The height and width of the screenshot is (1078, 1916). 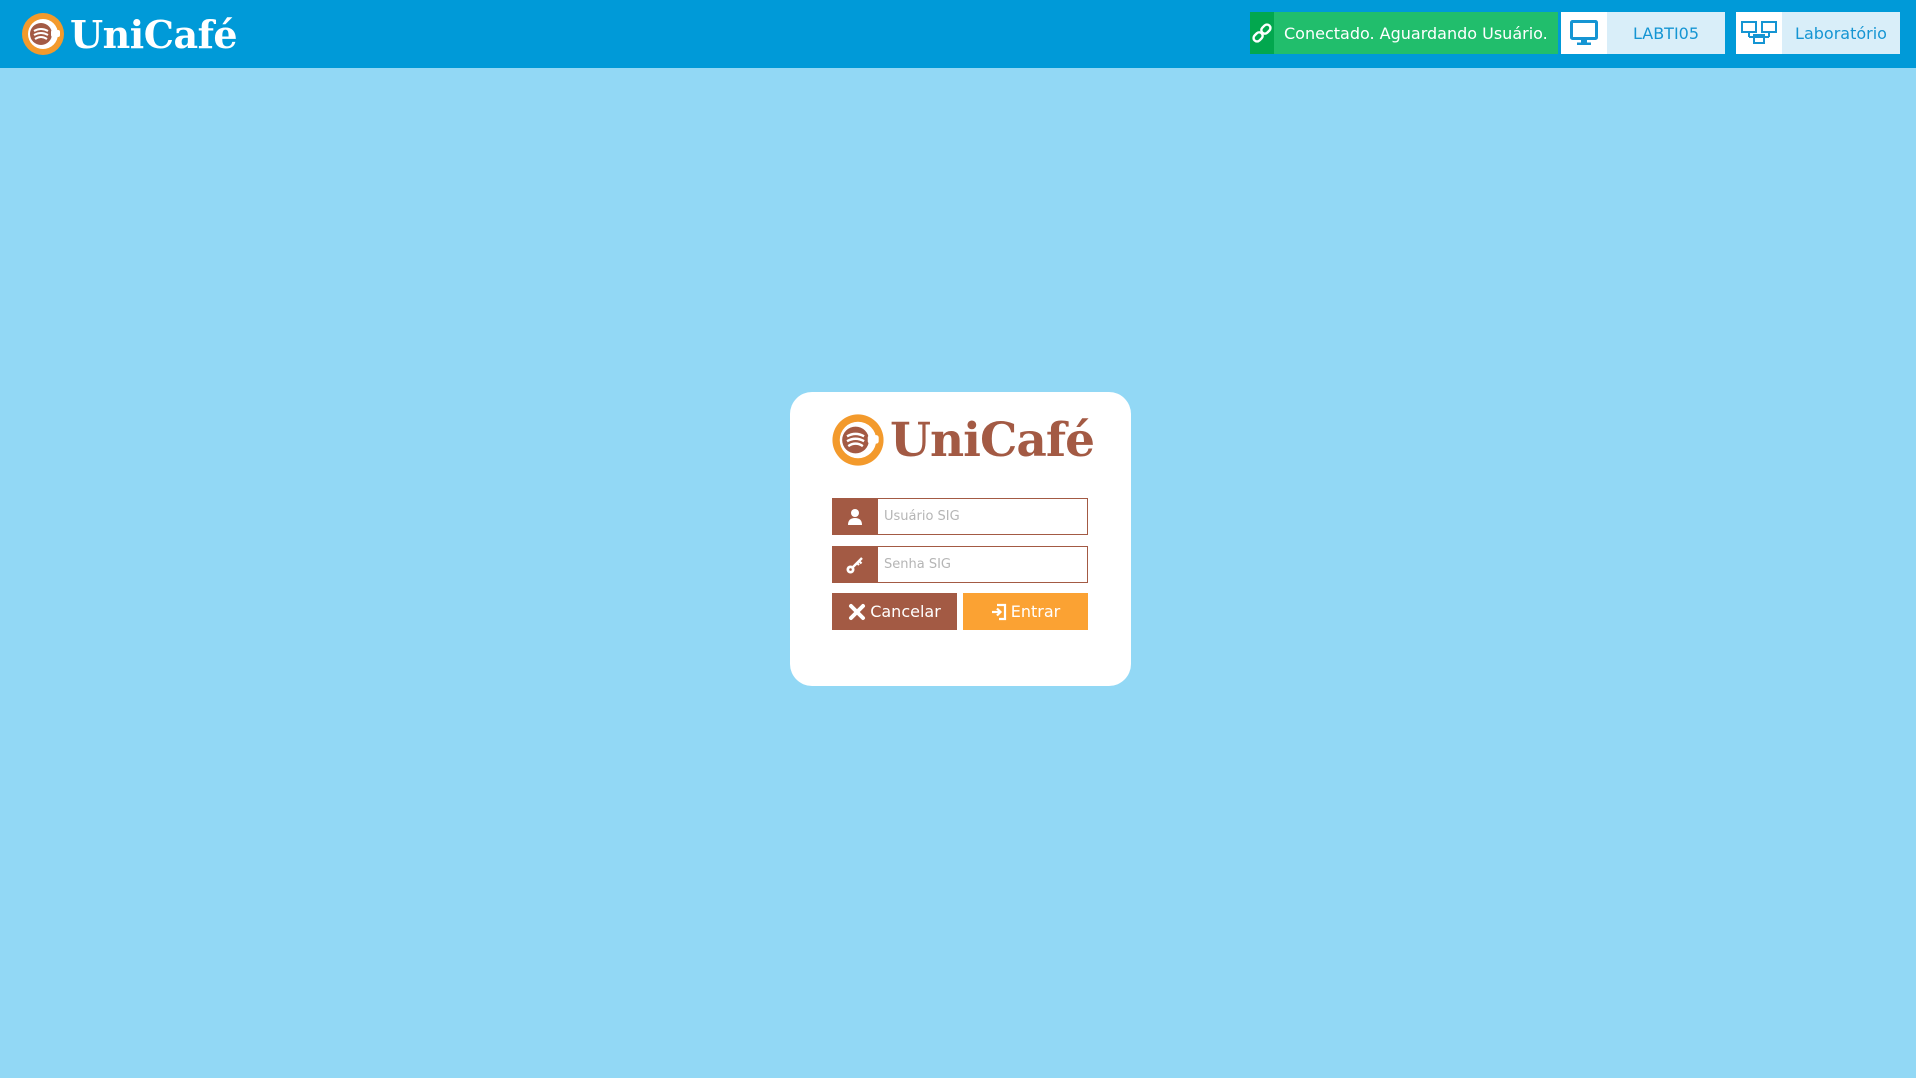 I want to click on laboratory-badge: Laboratório, so click(x=1818, y=33).